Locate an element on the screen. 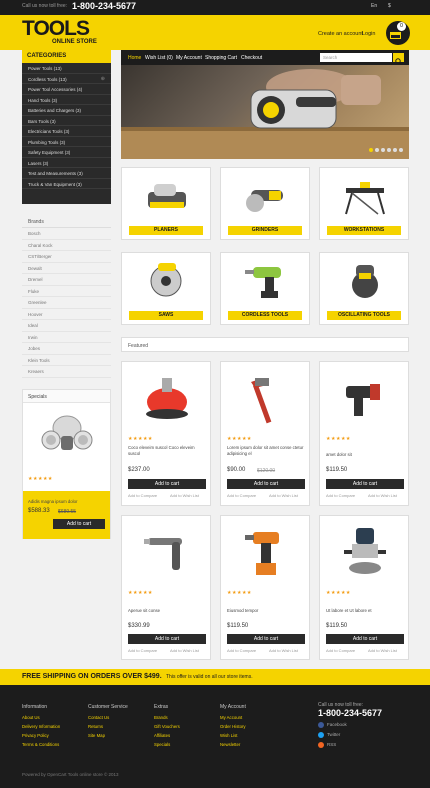 This screenshot has width=430, height=788. footer-link: Delivery Information is located at coordinates (41, 726).